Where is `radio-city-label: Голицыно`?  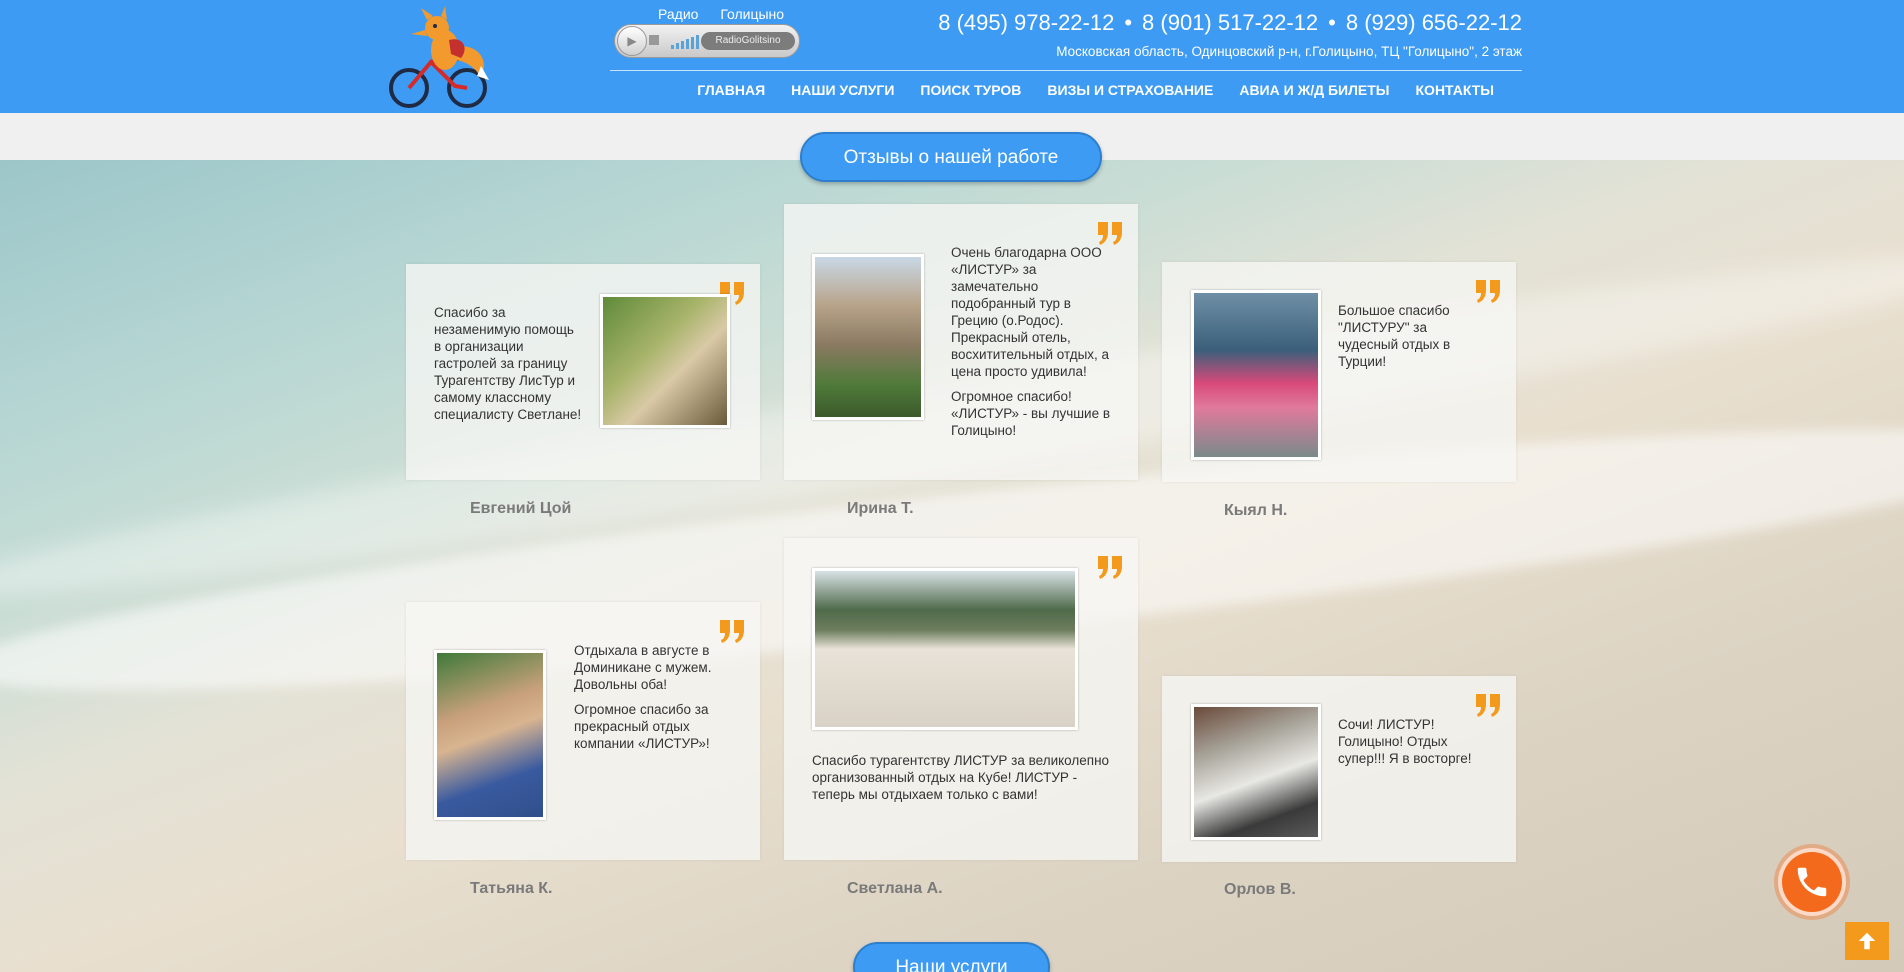 radio-city-label: Голицыно is located at coordinates (752, 14).